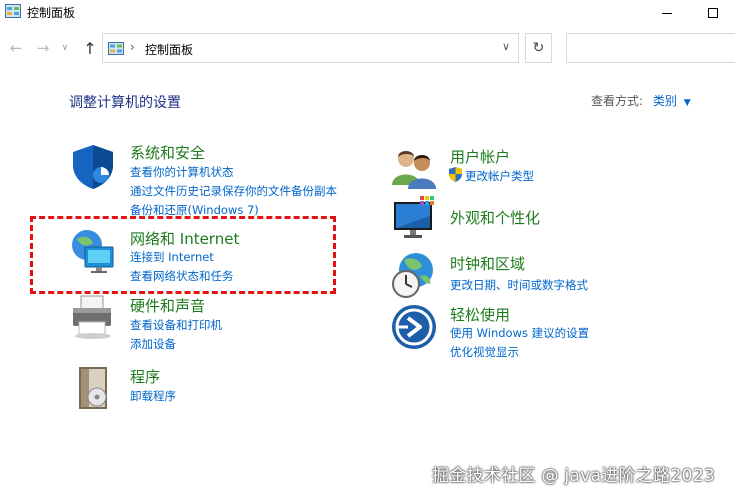  Describe the element at coordinates (519, 333) in the screenshot. I see `category-link: 使用 Windows 建议的设置` at that location.